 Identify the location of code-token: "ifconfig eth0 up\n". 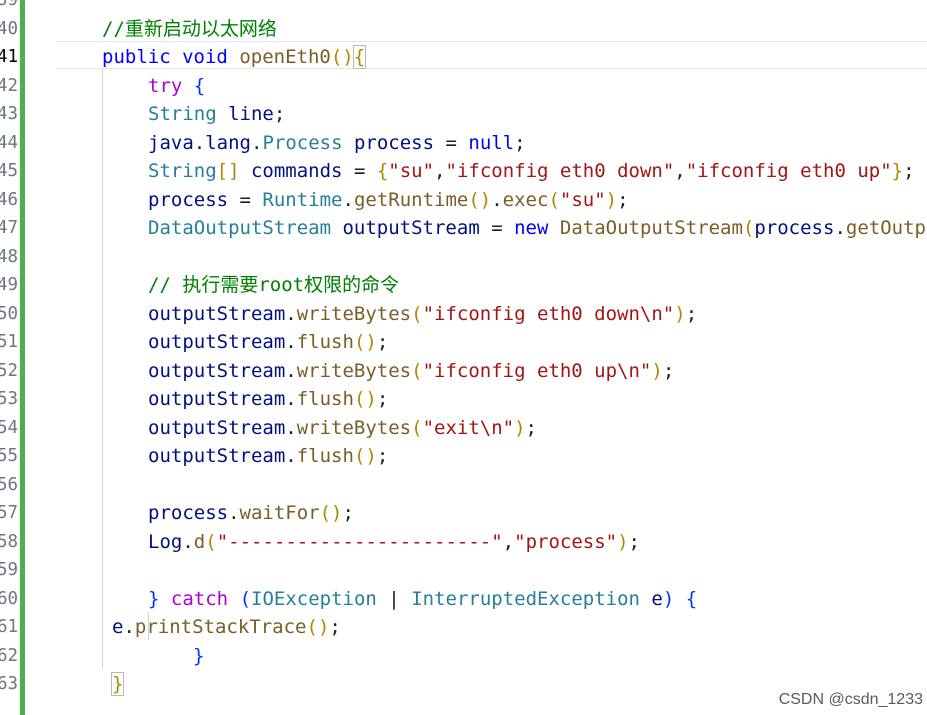
(537, 370).